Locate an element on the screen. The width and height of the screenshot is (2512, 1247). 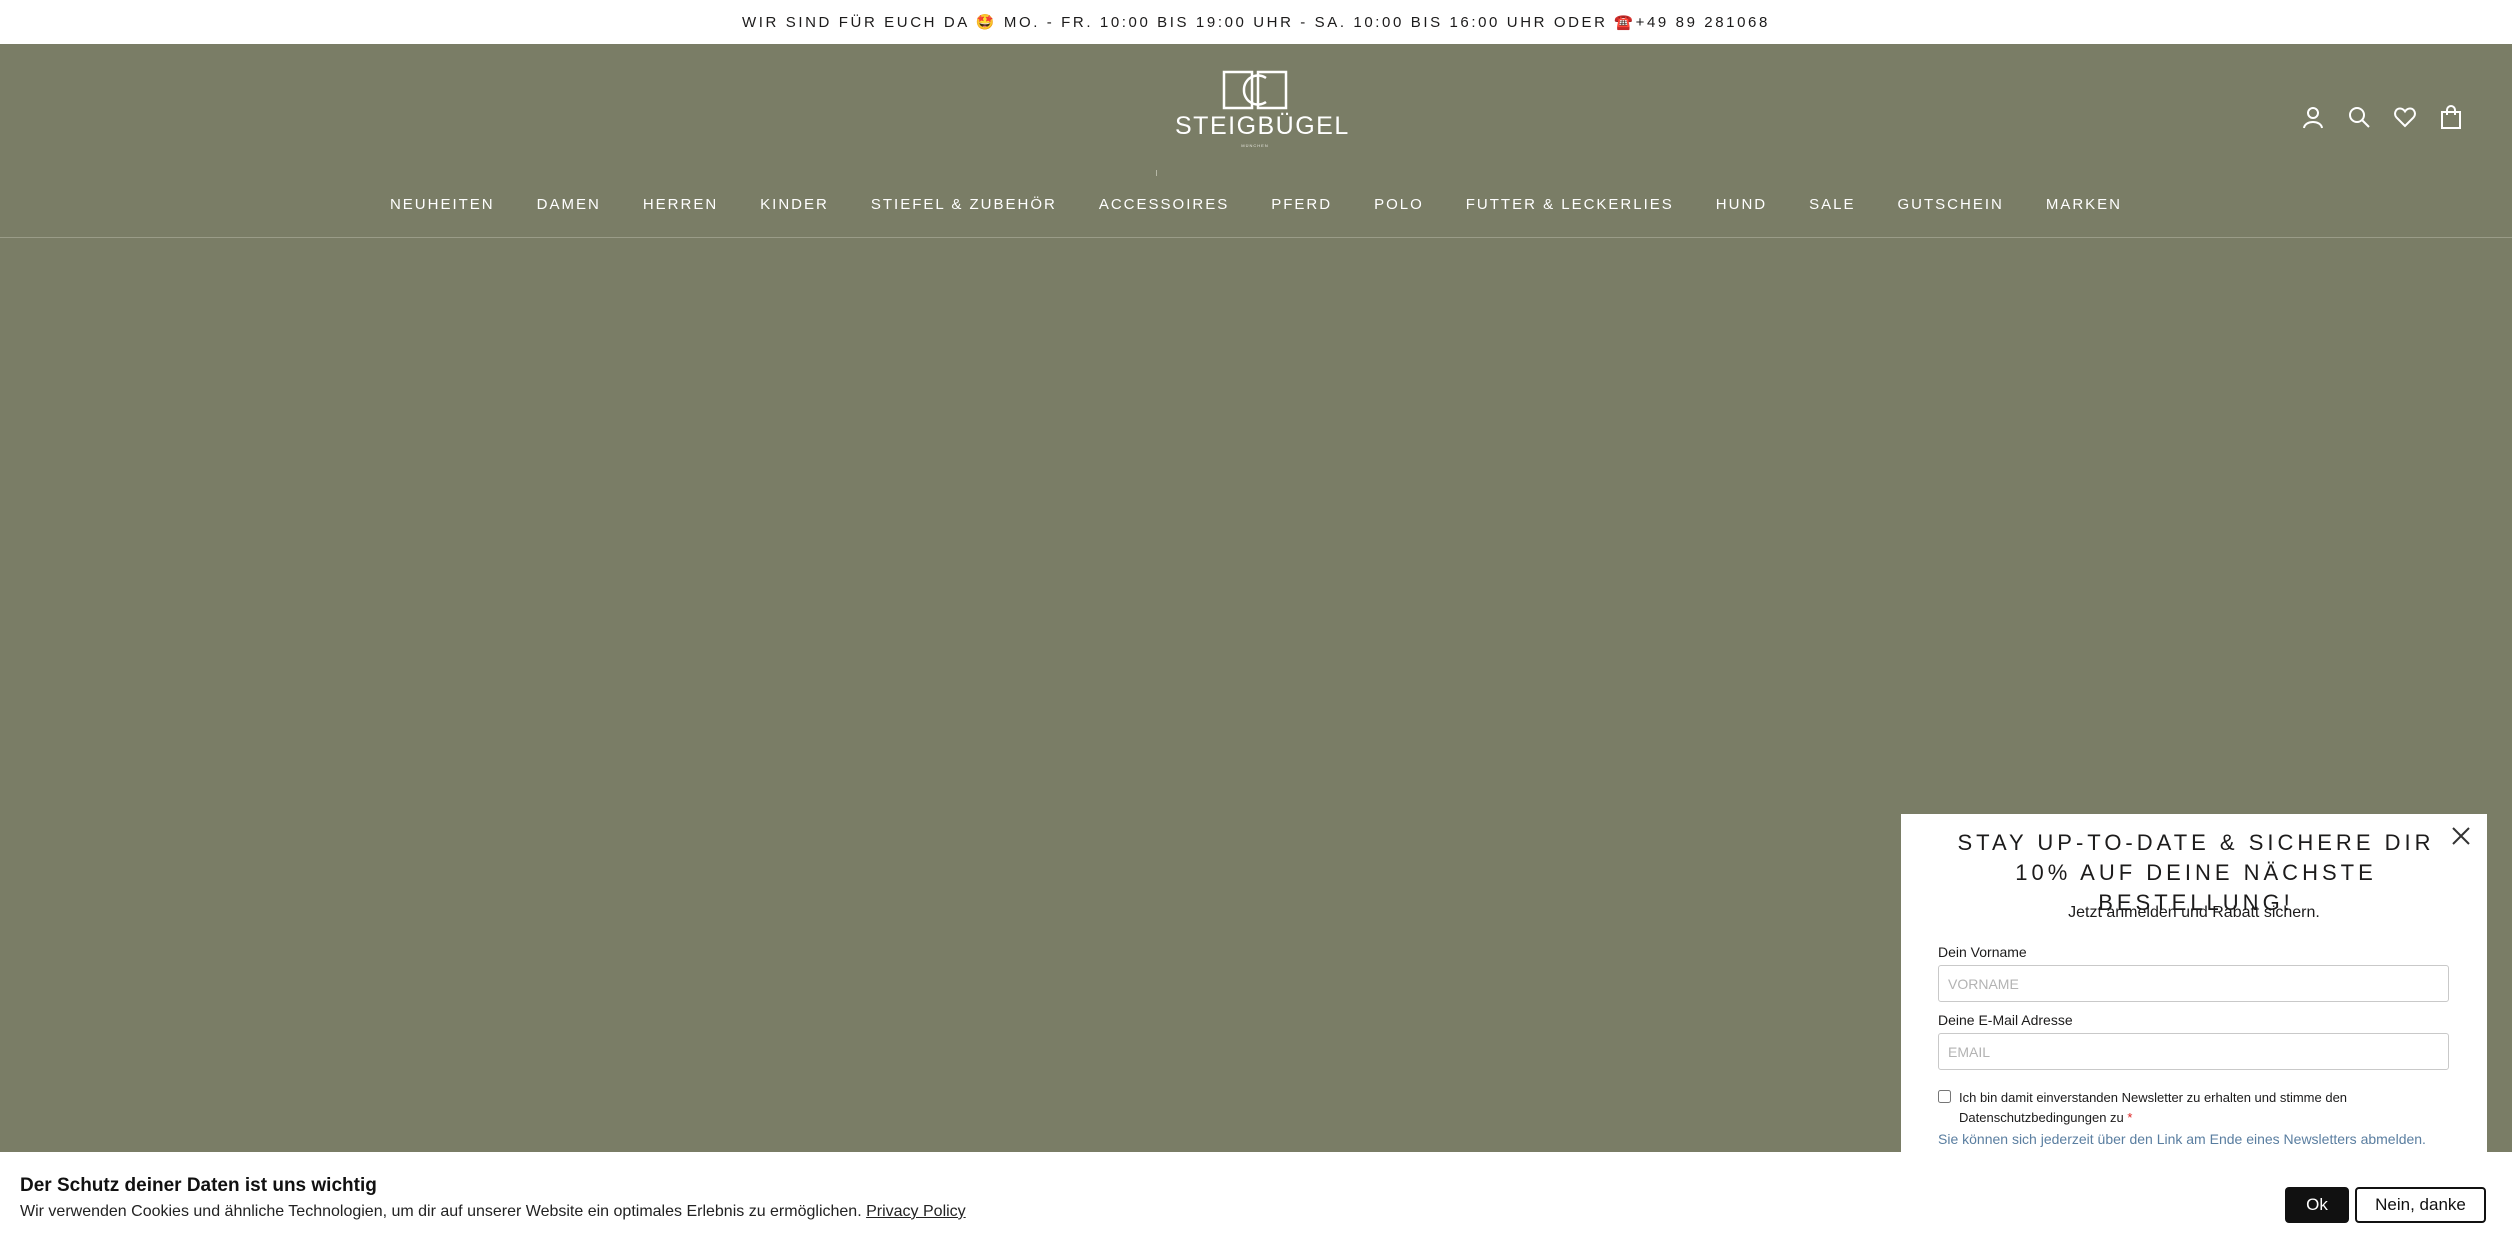
nav-item-hund: HUND is located at coordinates (1741, 204).